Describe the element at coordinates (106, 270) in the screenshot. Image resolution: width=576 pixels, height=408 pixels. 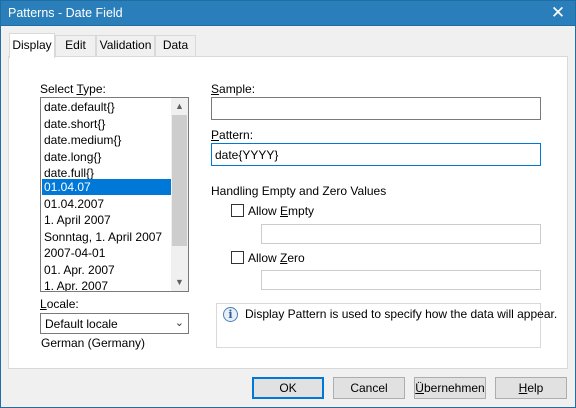
I see `list-item: 01. Apr. 2007` at that location.